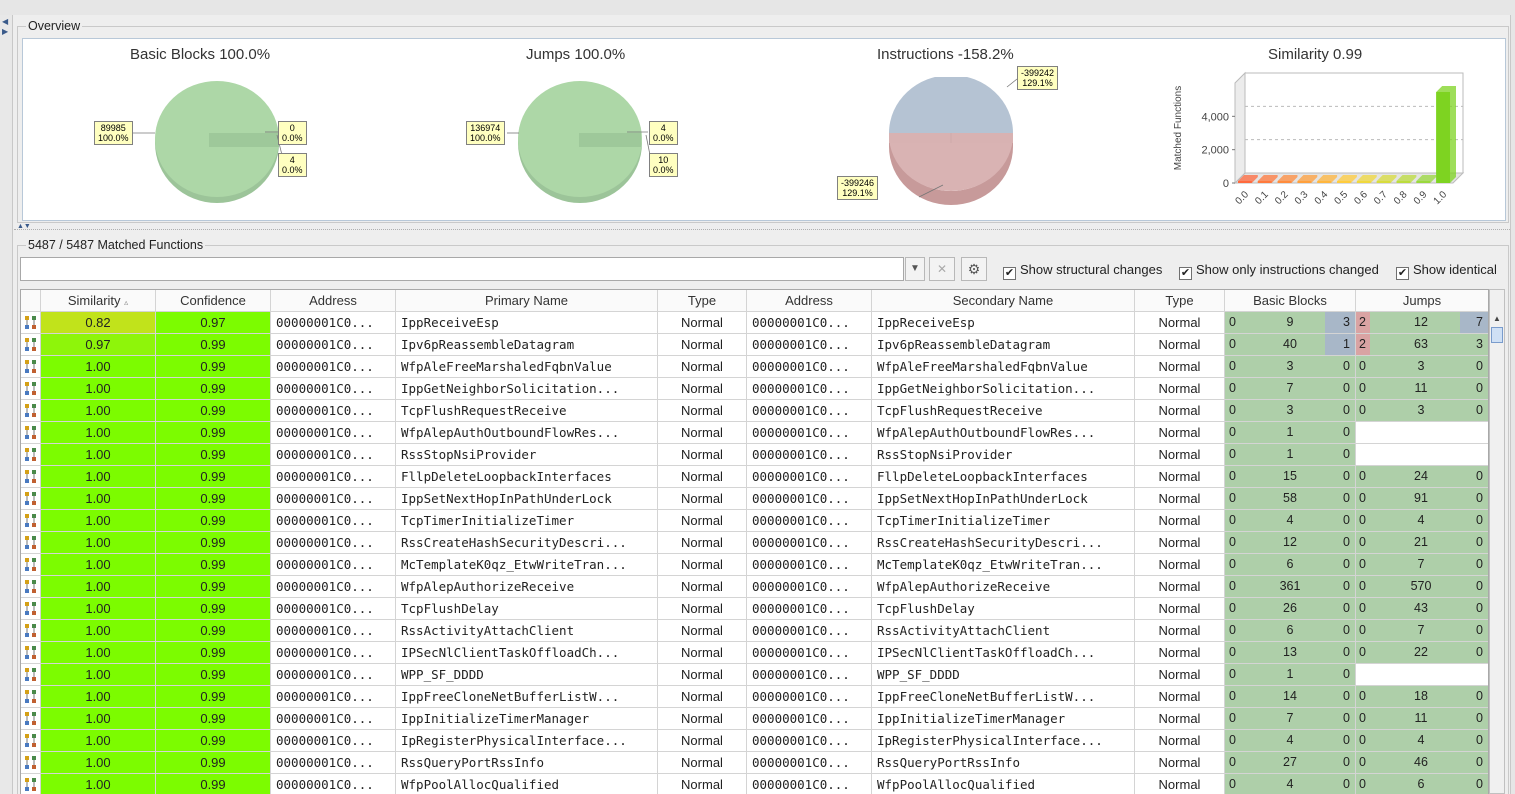  Describe the element at coordinates (462, 269) in the screenshot. I see `filter-input` at that location.